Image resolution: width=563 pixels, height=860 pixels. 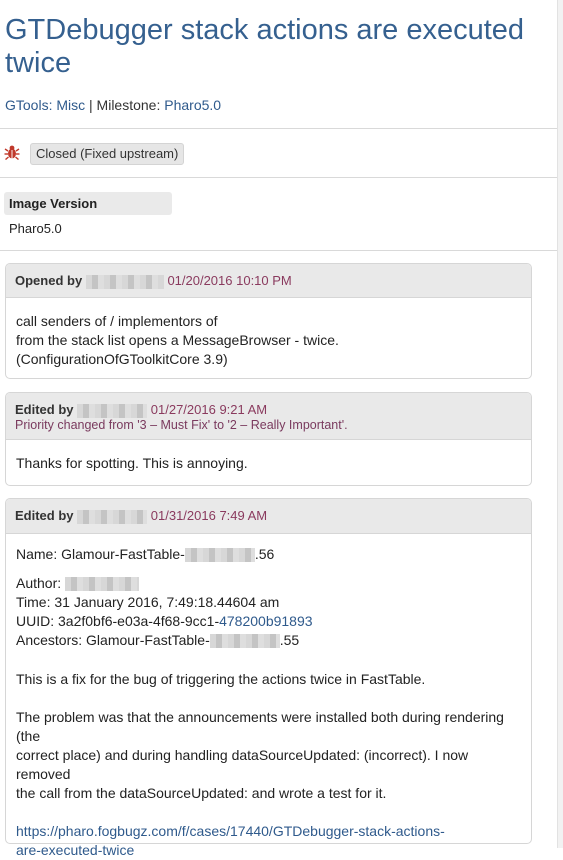 What do you see at coordinates (122, 359) in the screenshot?
I see `event-text-line: (ConfigurationOfGToolkitCore 3.9)` at bounding box center [122, 359].